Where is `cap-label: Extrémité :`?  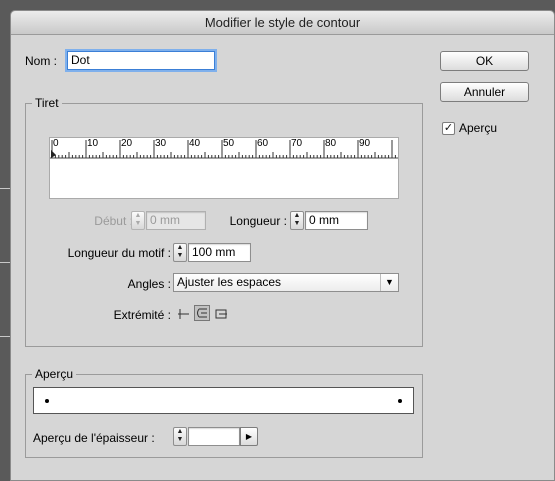 cap-label: Extrémité : is located at coordinates (142, 315).